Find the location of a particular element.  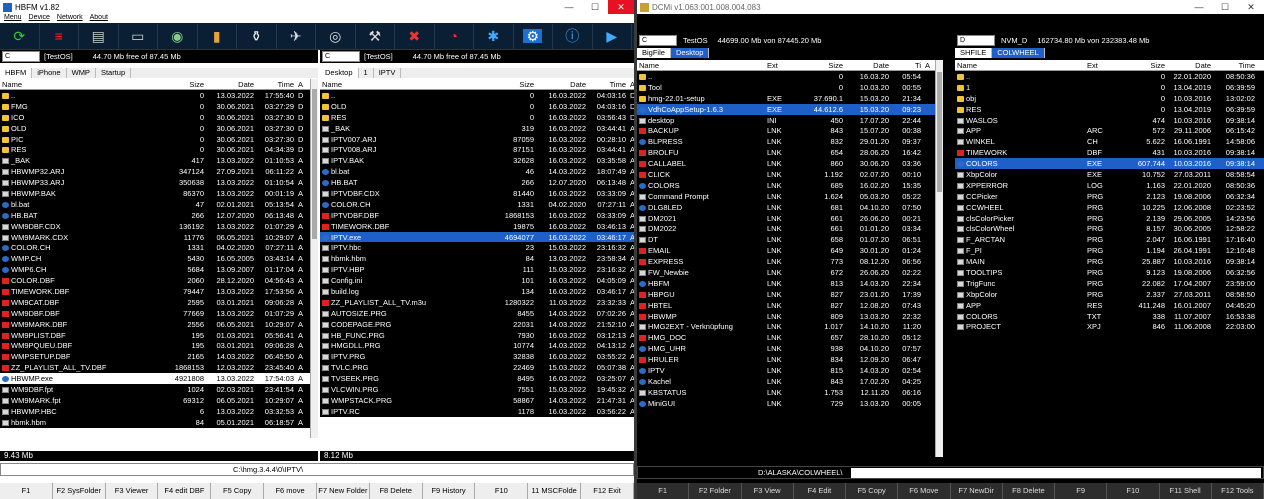

refresh-button: ⟳ is located at coordinates (20, 36).